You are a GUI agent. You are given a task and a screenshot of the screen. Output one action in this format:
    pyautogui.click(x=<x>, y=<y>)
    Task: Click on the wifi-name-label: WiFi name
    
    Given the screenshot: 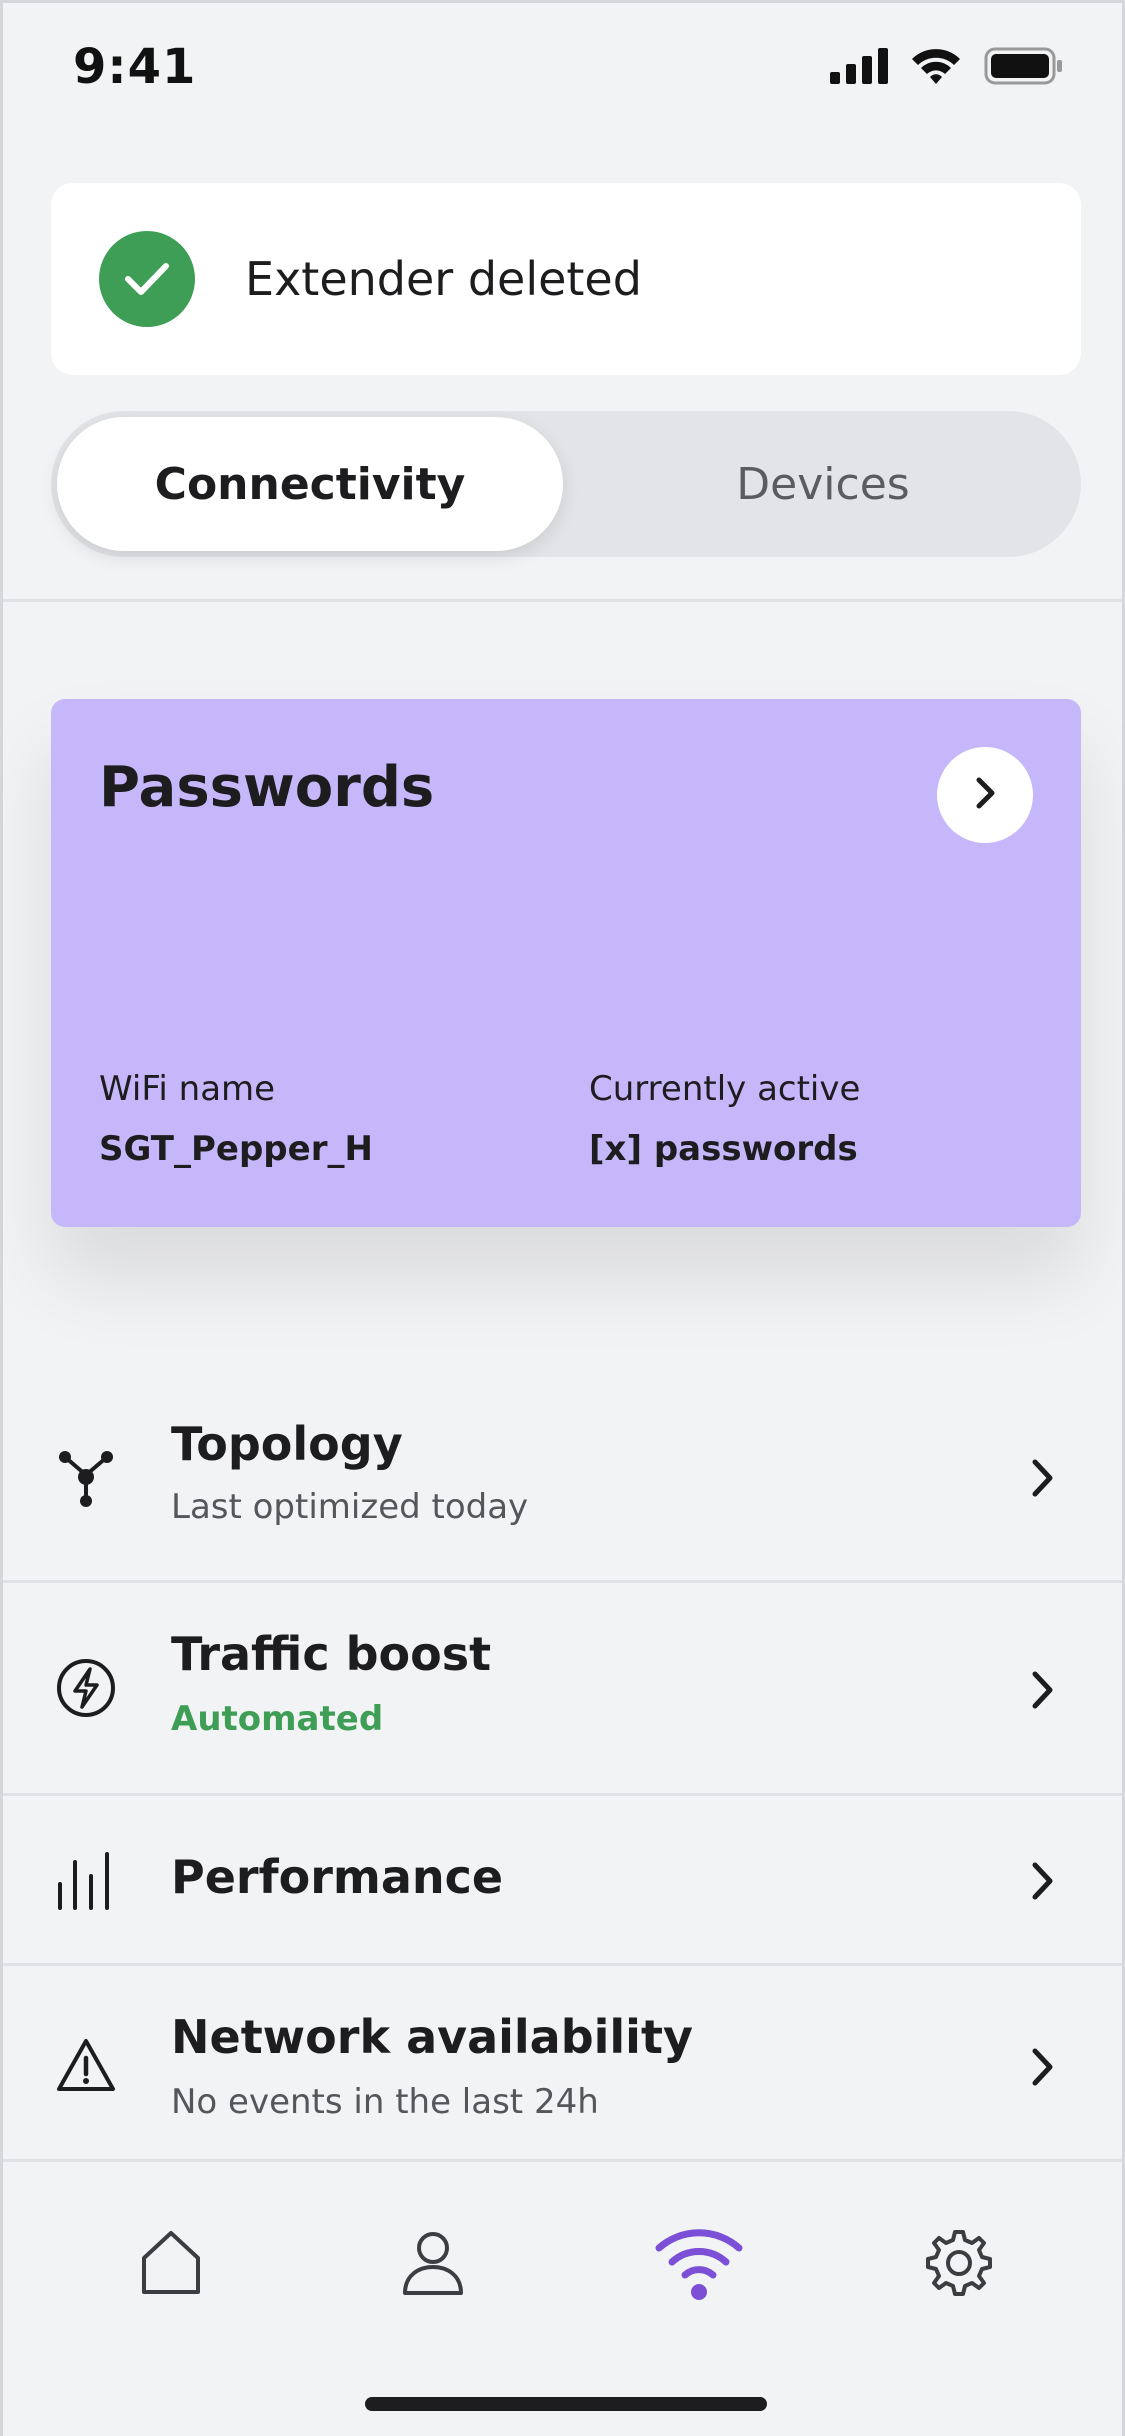 What is the action you would take?
    pyautogui.click(x=187, y=1089)
    